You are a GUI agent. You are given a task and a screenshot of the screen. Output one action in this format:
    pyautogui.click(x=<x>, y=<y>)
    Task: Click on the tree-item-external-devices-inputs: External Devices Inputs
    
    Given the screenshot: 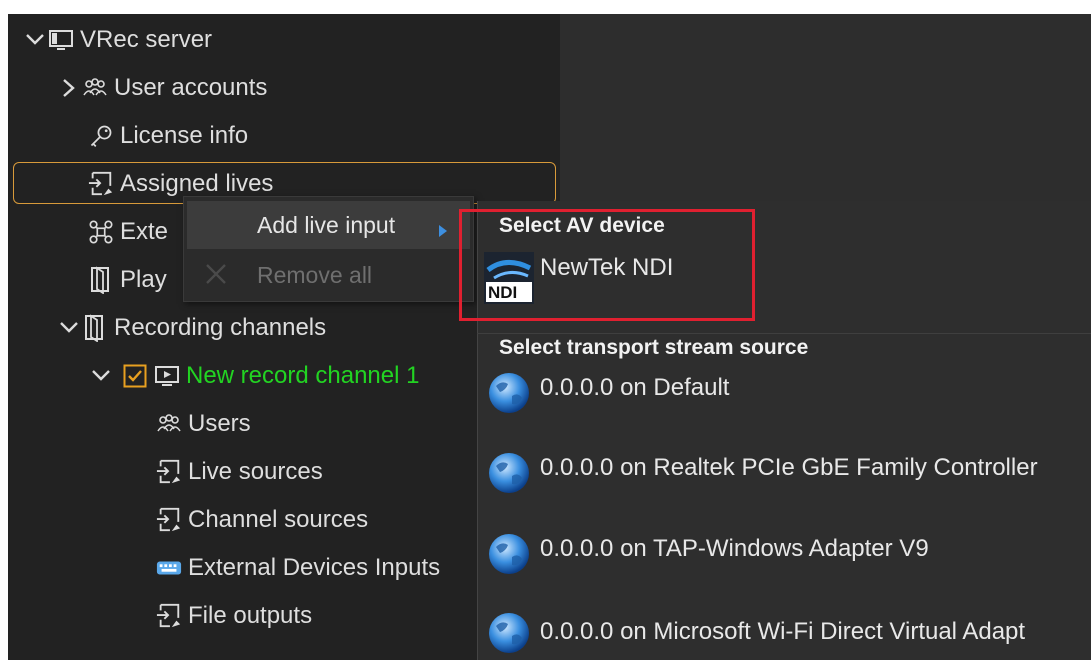 What is the action you would take?
    pyautogui.click(x=298, y=568)
    